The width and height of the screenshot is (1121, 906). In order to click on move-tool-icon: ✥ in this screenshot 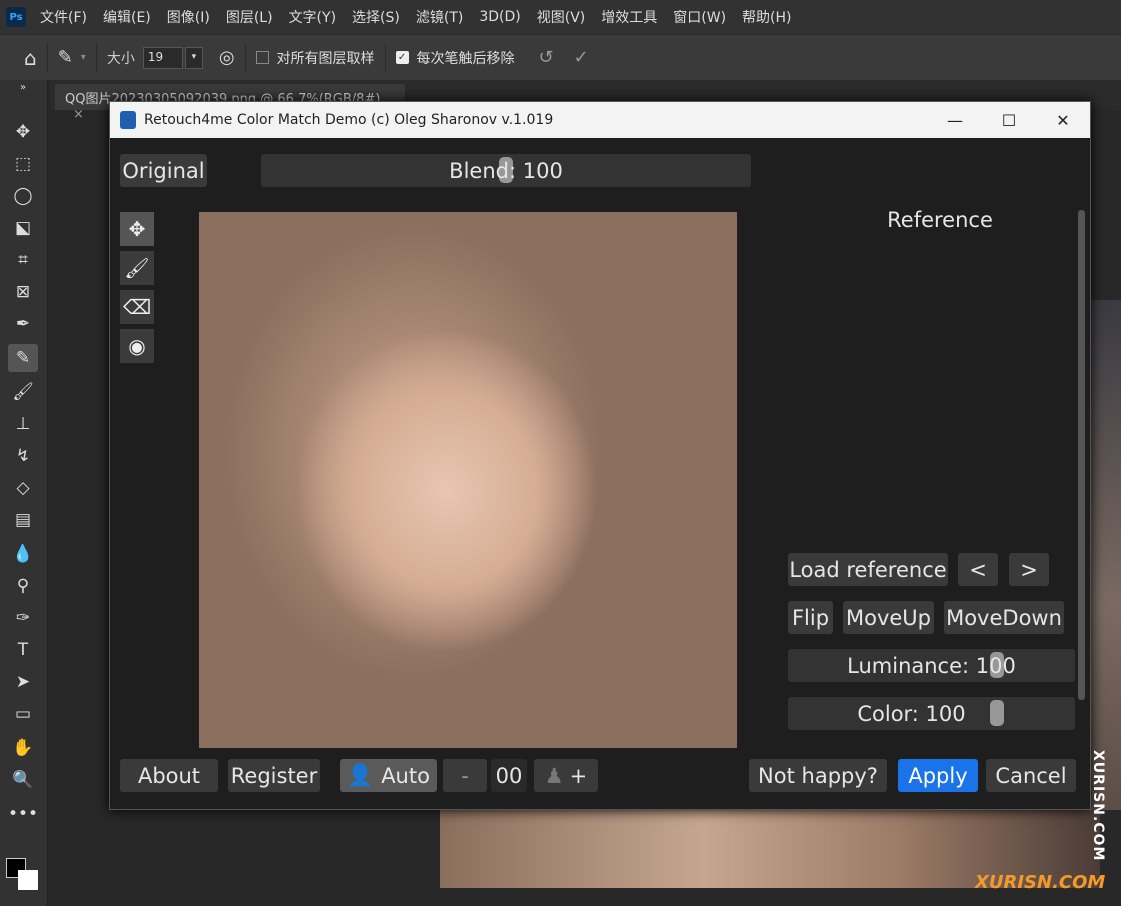, I will do `click(23, 132)`.